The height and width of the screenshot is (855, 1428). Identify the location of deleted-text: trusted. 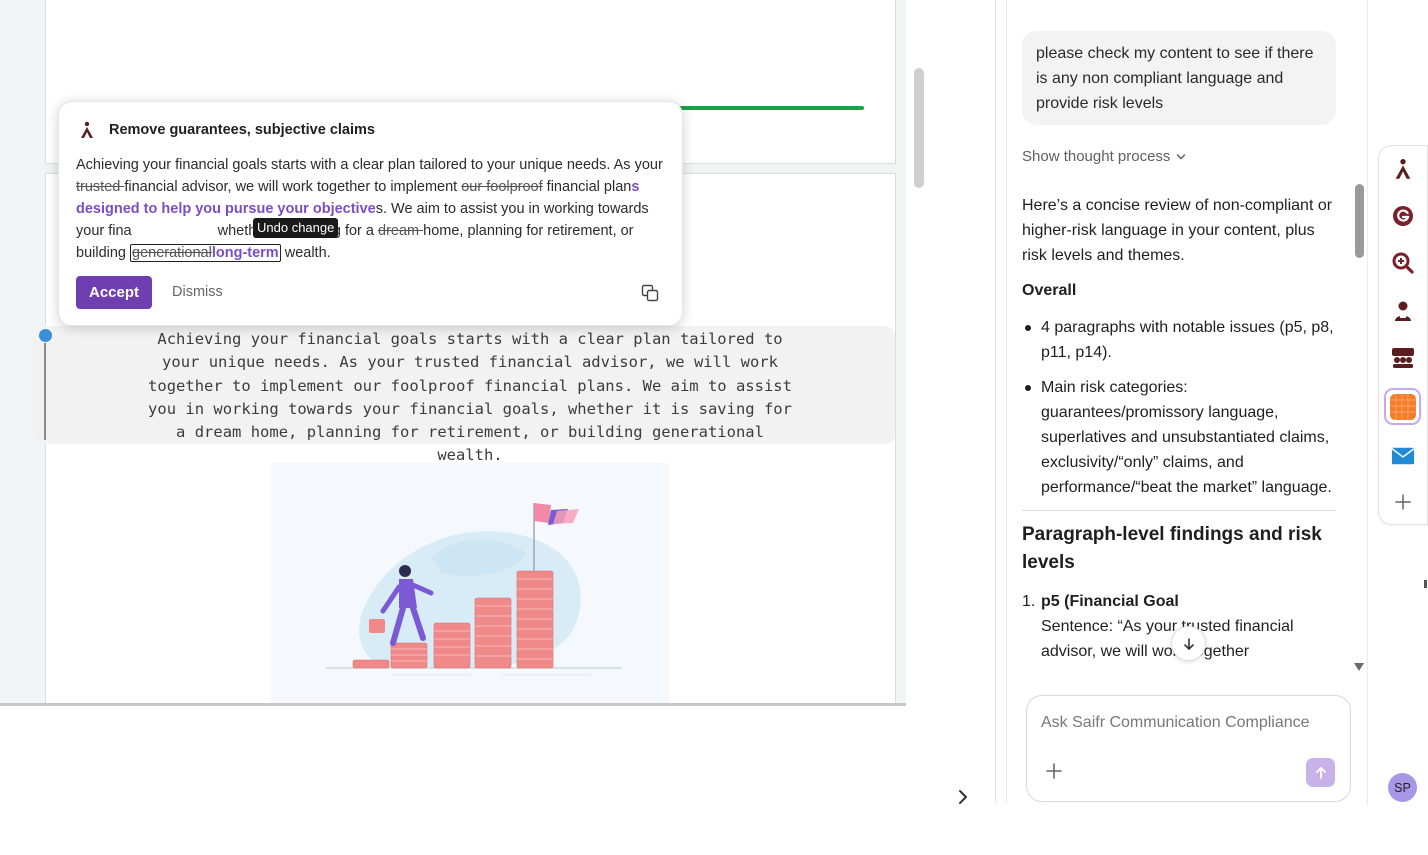
(100, 187).